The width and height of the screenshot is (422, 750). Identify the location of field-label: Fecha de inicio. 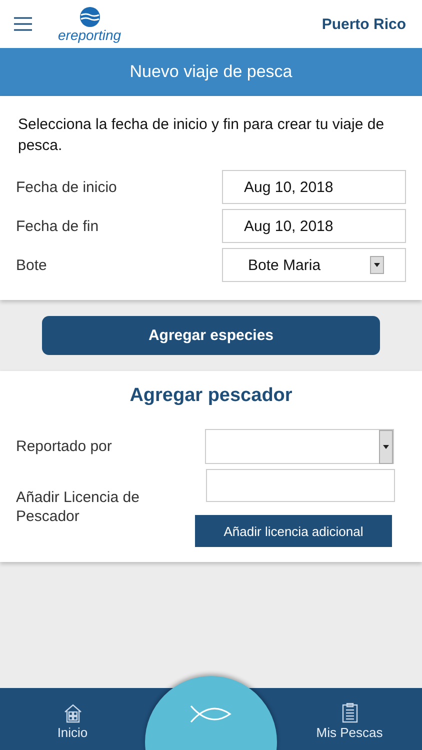
(66, 187).